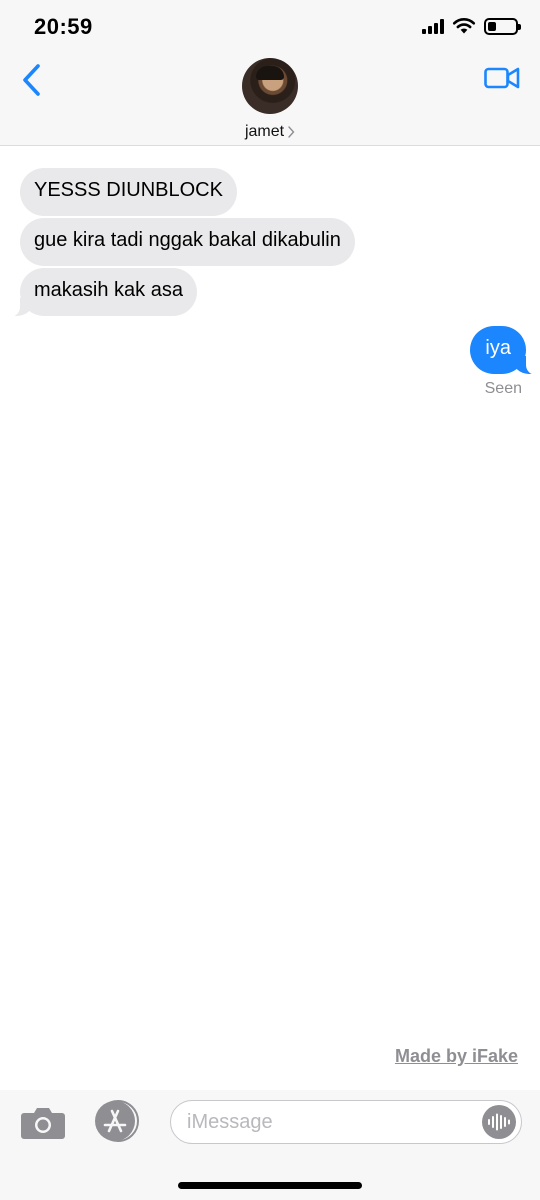 Image resolution: width=540 pixels, height=1200 pixels. I want to click on message-text: YESSS DIUNBLOCK, so click(128, 190).